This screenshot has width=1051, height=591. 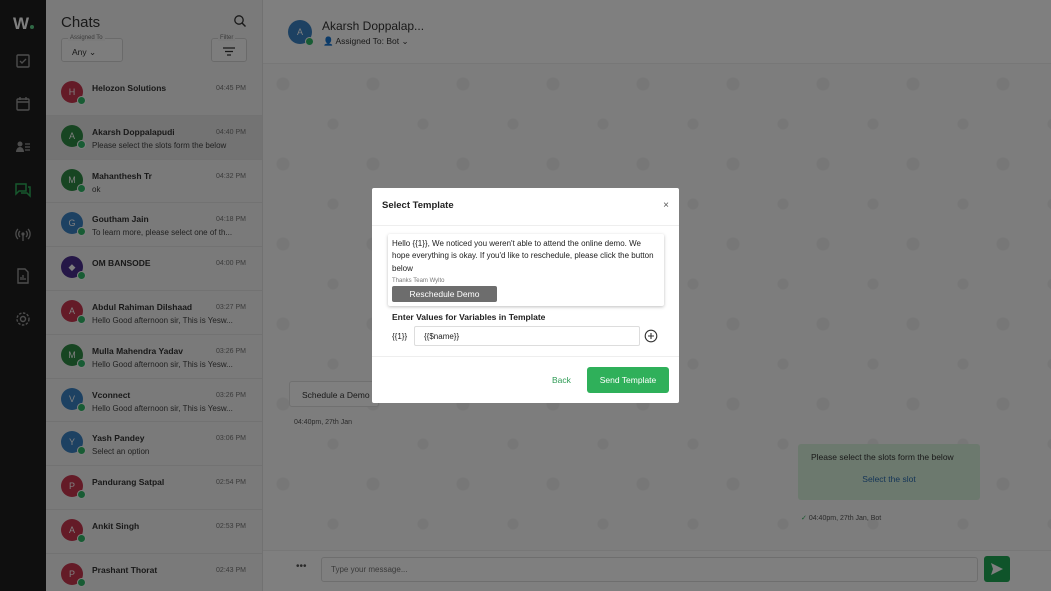 I want to click on template-cta-button: Reschedule Demo, so click(x=444, y=294).